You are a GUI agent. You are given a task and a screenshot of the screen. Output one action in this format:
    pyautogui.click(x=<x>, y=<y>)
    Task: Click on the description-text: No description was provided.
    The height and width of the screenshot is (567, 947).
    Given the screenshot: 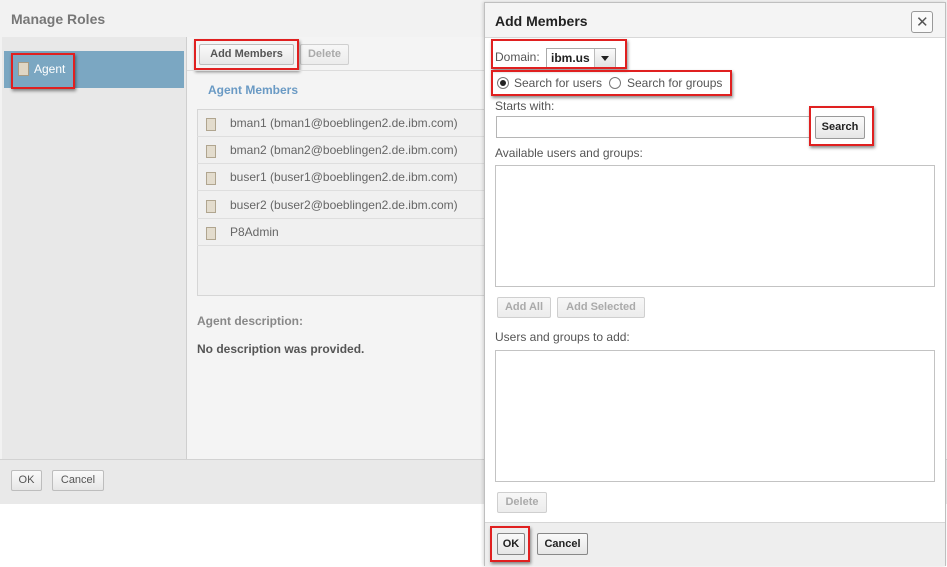 What is the action you would take?
    pyautogui.click(x=281, y=349)
    